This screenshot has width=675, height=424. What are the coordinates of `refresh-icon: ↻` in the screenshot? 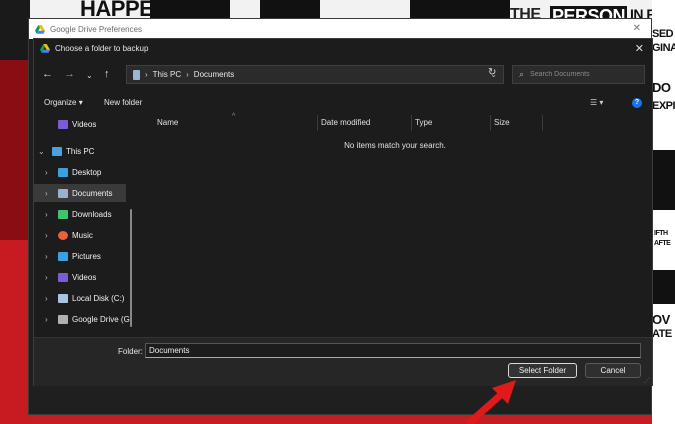 It's located at (492, 72).